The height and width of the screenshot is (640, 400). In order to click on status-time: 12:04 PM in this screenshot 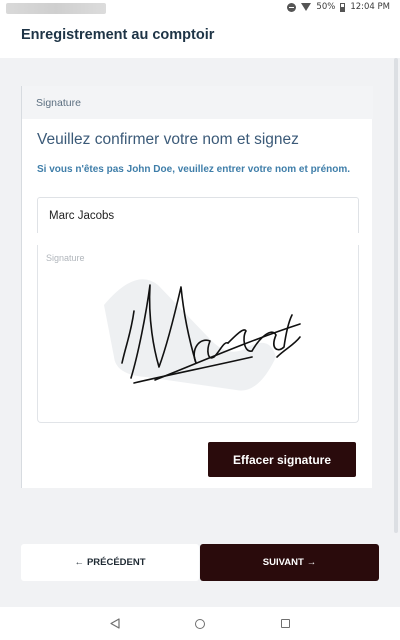, I will do `click(370, 7)`.